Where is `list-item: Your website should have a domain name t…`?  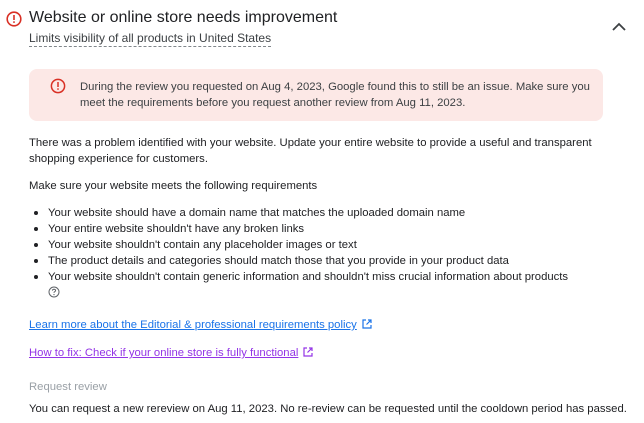
list-item: Your website should have a domain name t… is located at coordinates (329, 213).